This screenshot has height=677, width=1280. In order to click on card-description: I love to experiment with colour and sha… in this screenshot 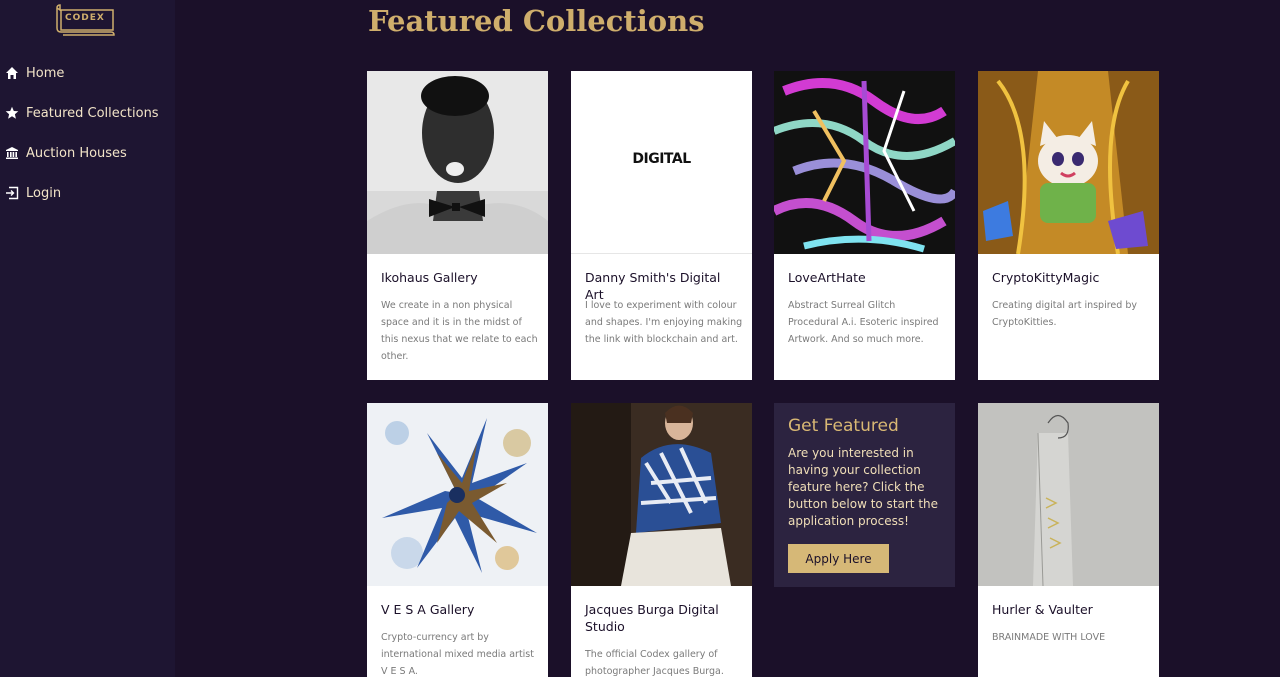, I will do `click(664, 322)`.